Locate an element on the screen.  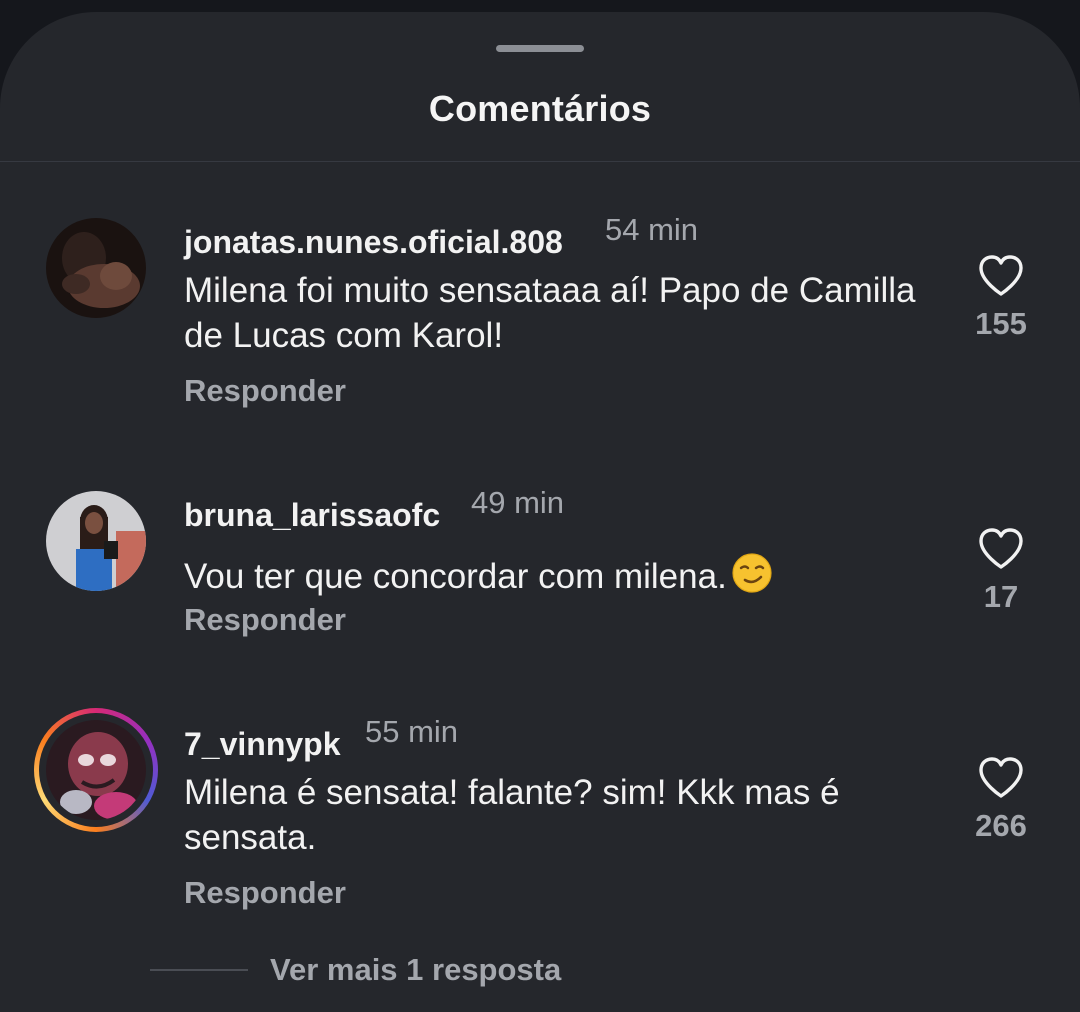
comment-text-content: Vou ter que concordar com milena. is located at coordinates (455, 576).